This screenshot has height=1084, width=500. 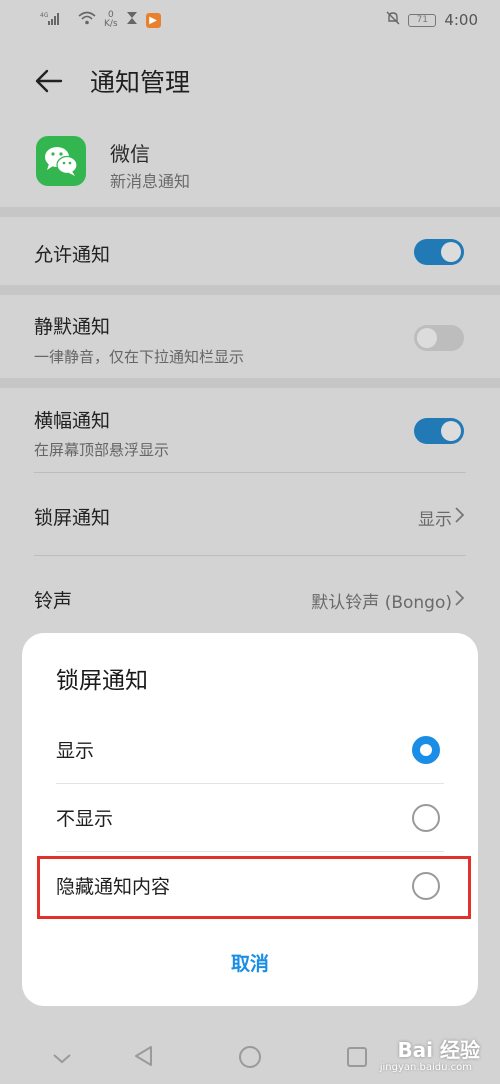 I want to click on status-bar-right: 71 4:00, so click(x=432, y=20).